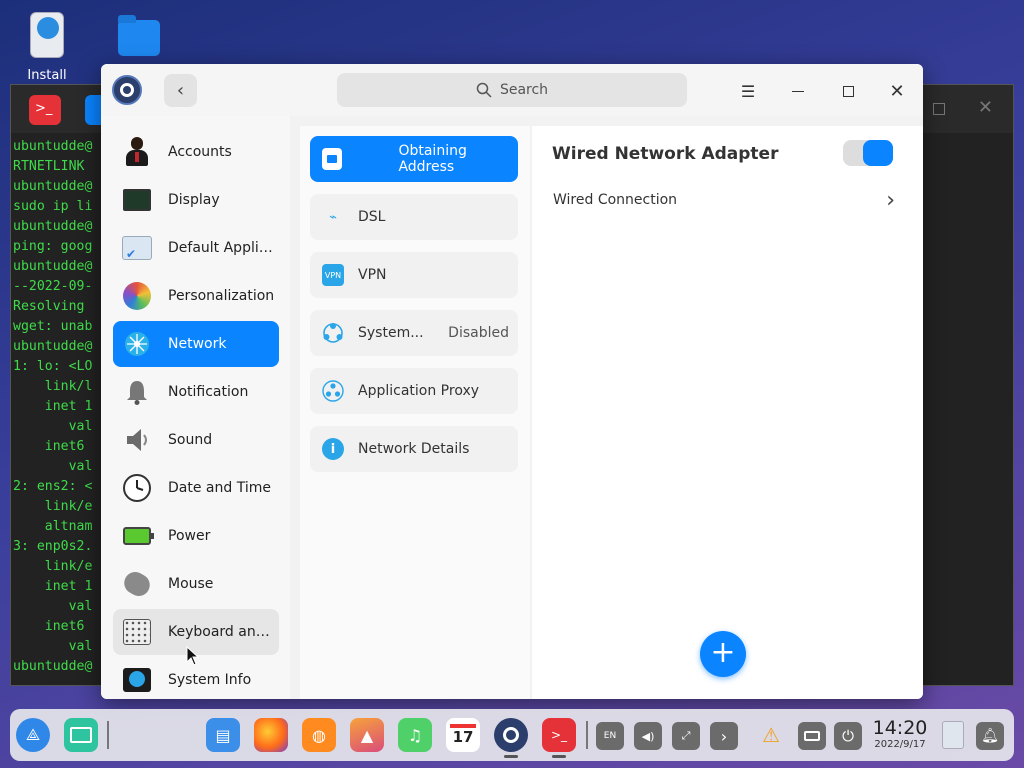  What do you see at coordinates (900, 744) in the screenshot?
I see `clock-date: 2022/9/17` at bounding box center [900, 744].